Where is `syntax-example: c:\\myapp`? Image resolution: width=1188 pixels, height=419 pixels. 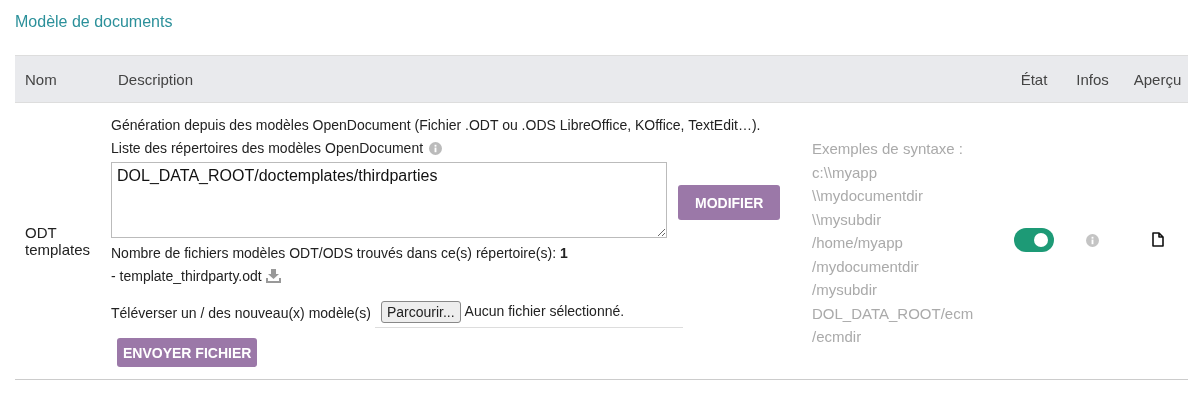
syntax-example: c:\\myapp is located at coordinates (845, 172).